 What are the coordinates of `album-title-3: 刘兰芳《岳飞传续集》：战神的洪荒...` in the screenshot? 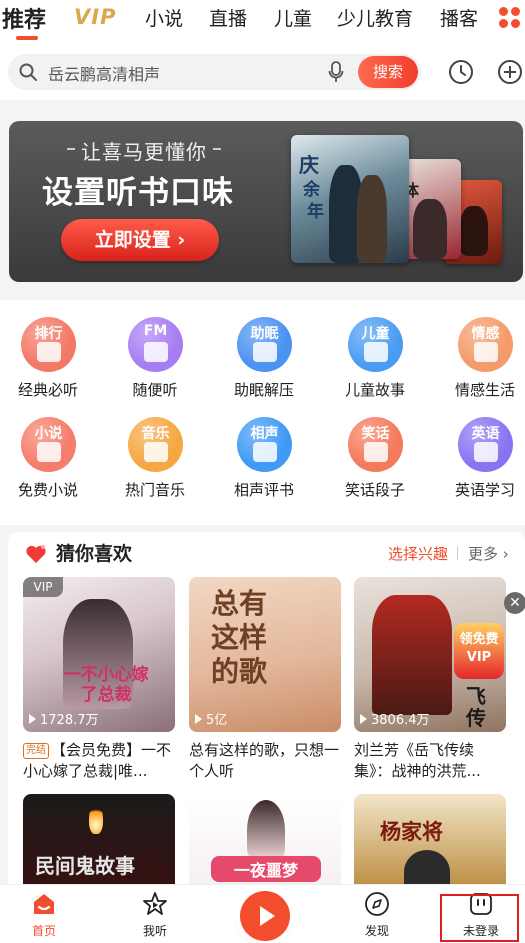 It's located at (431, 762).